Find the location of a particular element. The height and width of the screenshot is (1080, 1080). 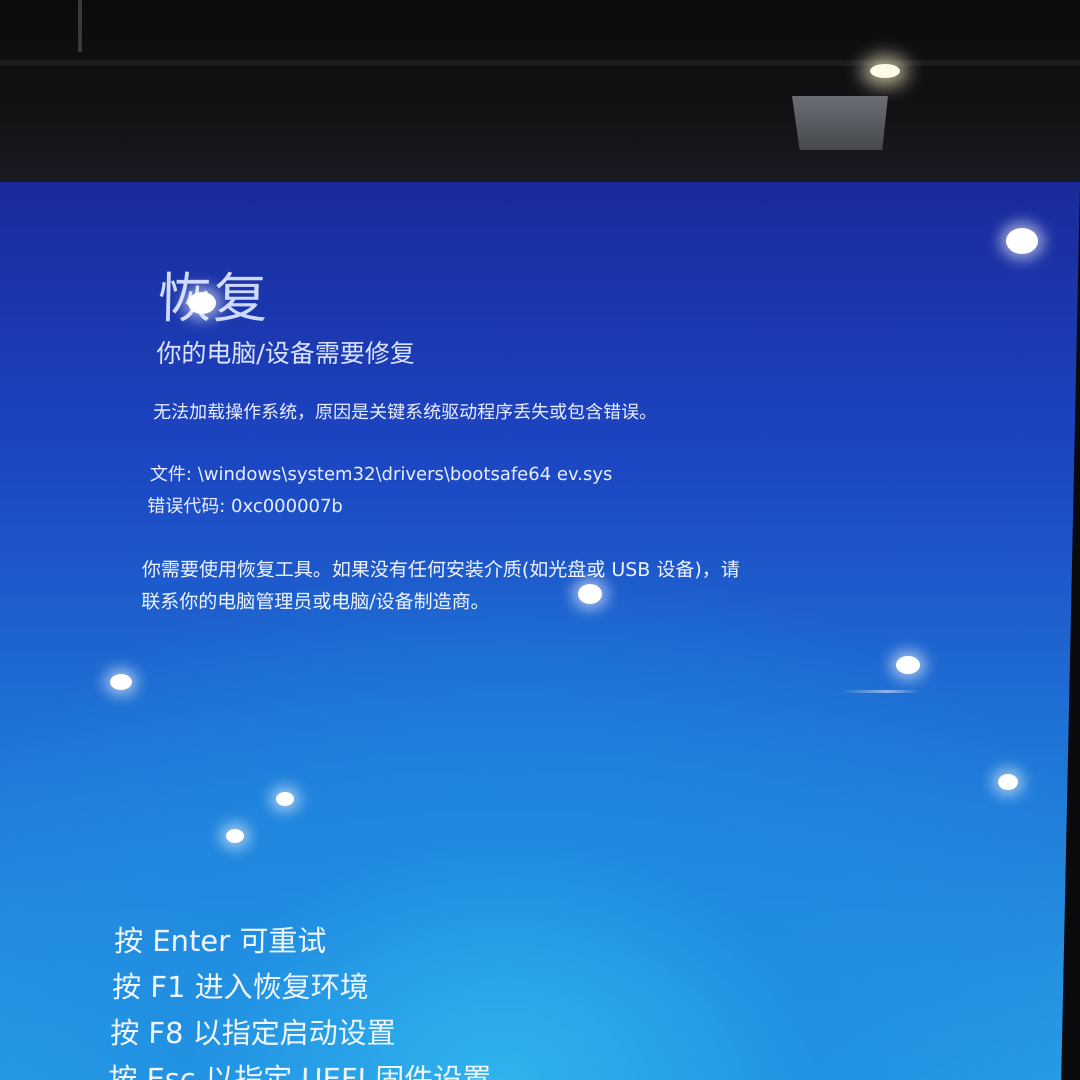

retry-option: 按 Enter 可重试 is located at coordinates (304, 941).